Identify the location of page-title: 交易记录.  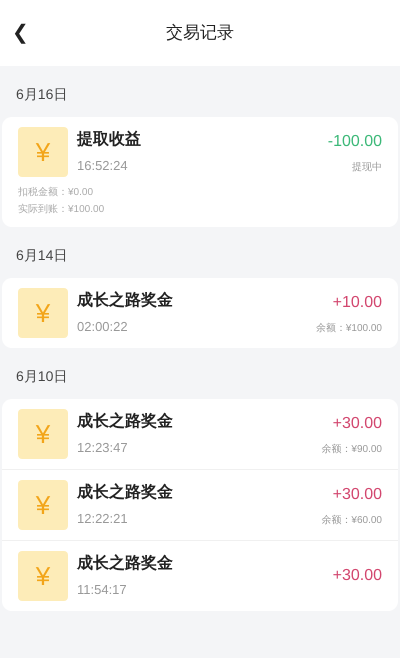
(200, 33).